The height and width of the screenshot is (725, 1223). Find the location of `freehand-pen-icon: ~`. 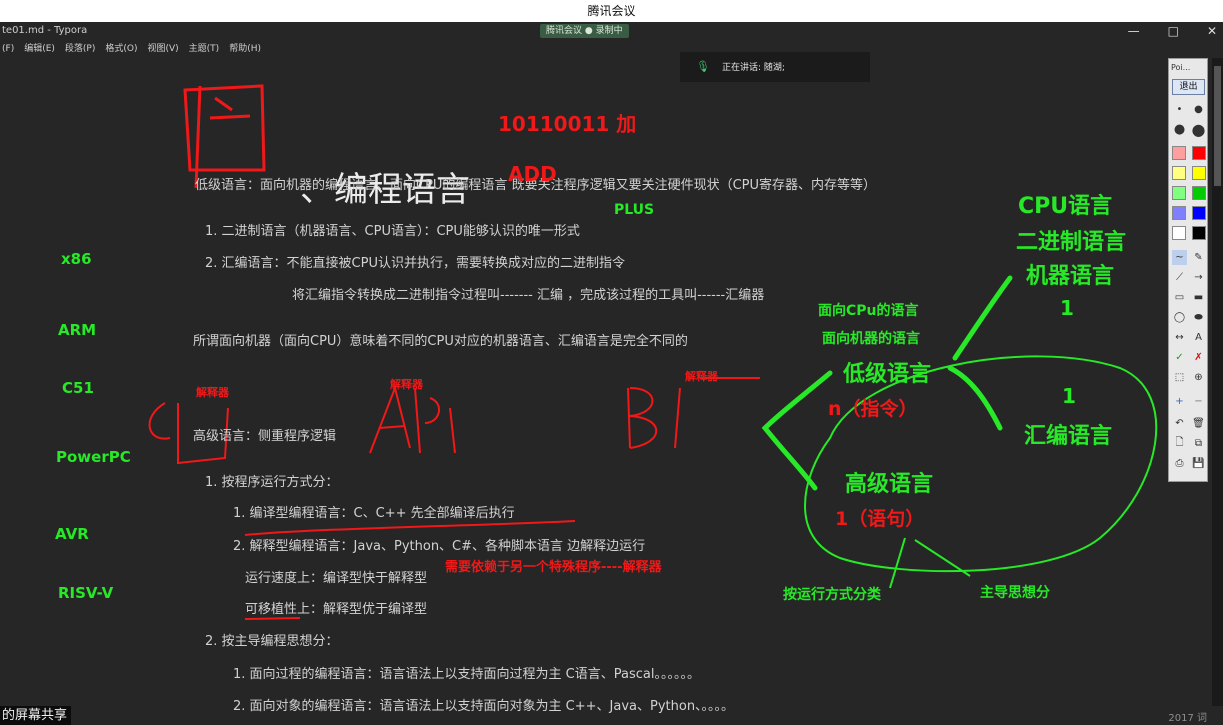

freehand-pen-icon: ~ is located at coordinates (1179, 257).